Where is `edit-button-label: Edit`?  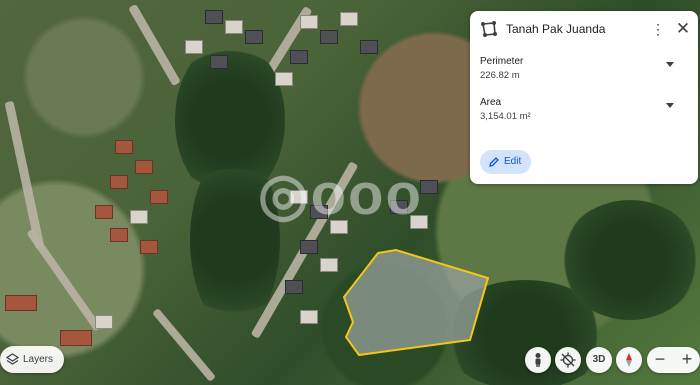 edit-button-label: Edit is located at coordinates (513, 161).